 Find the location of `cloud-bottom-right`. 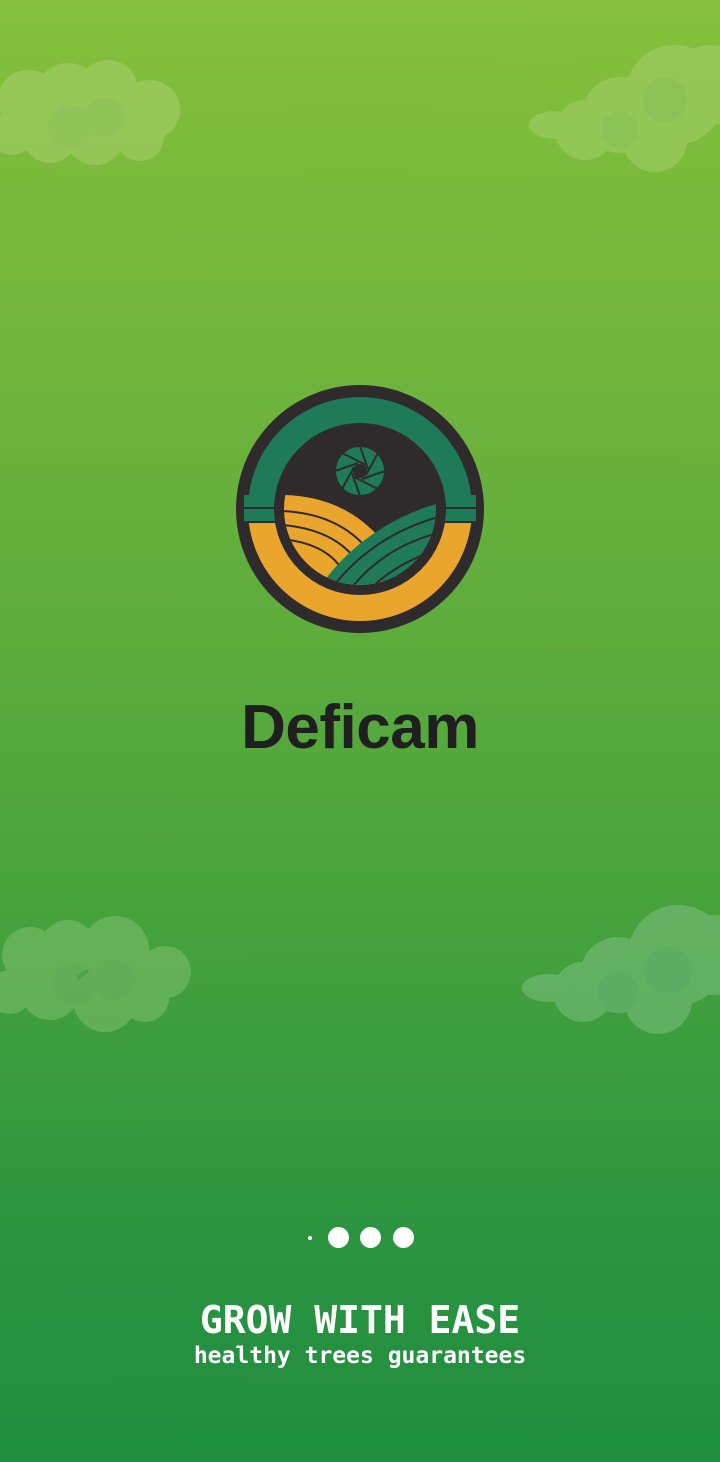

cloud-bottom-right is located at coordinates (621, 969).